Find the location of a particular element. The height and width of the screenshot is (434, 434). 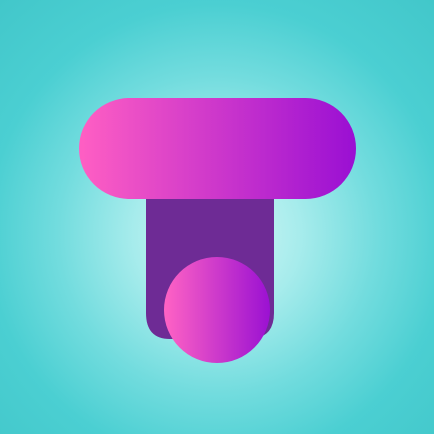

logo-bottom-ball is located at coordinates (217, 310).